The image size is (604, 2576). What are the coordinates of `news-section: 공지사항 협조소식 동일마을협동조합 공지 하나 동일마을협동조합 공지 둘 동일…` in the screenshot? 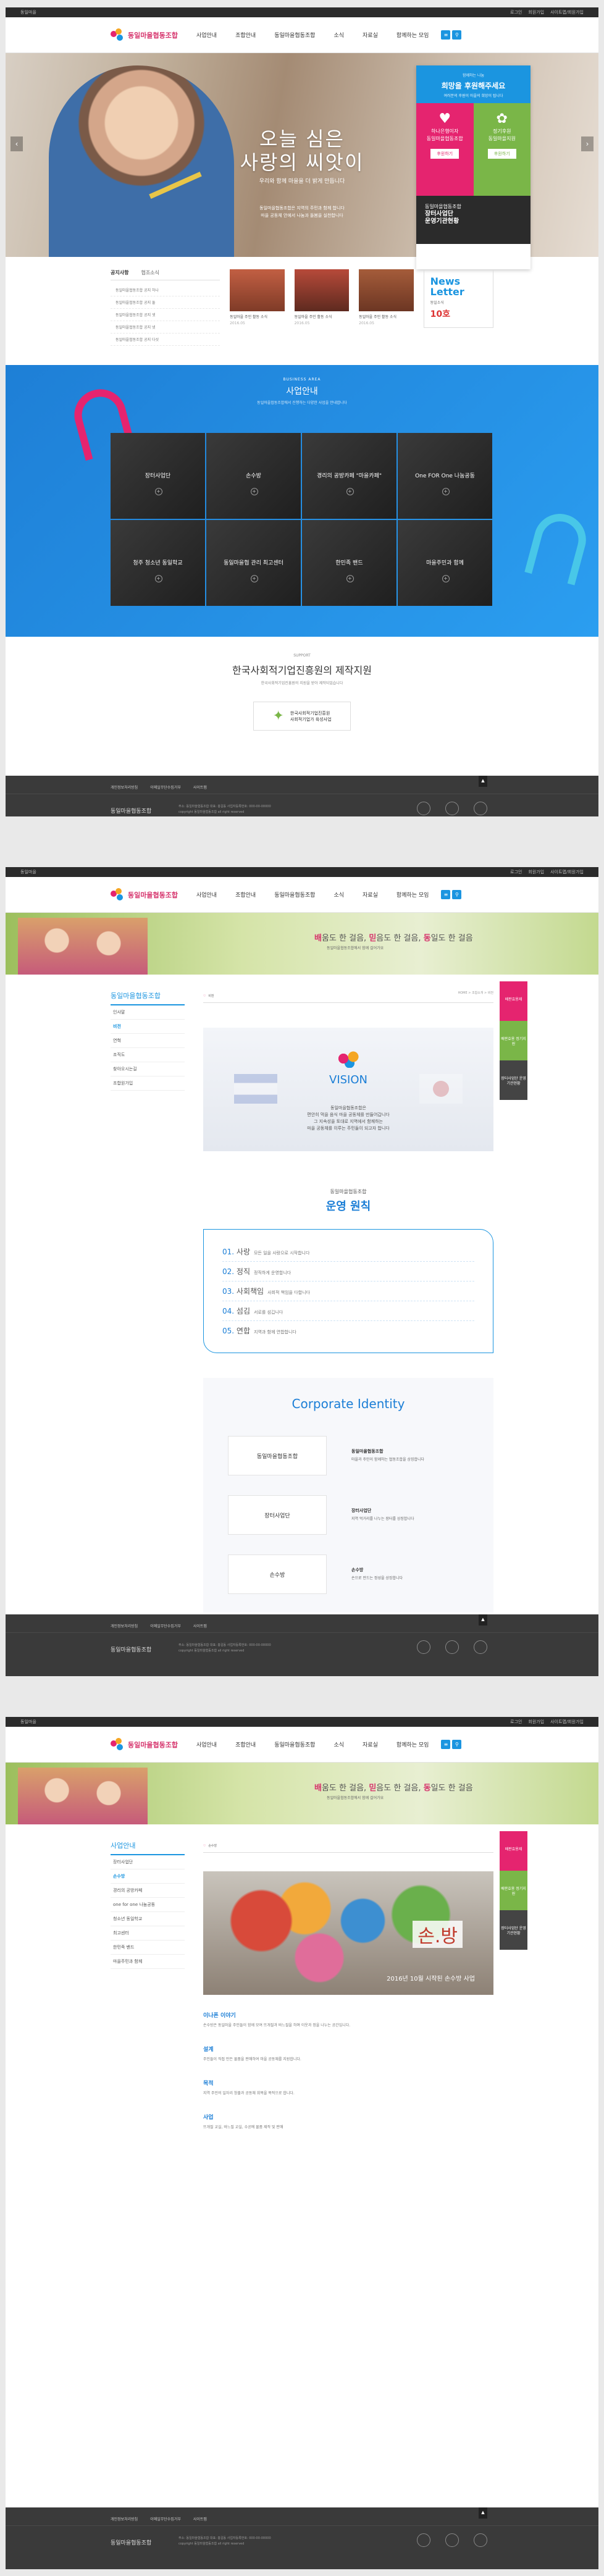 It's located at (302, 311).